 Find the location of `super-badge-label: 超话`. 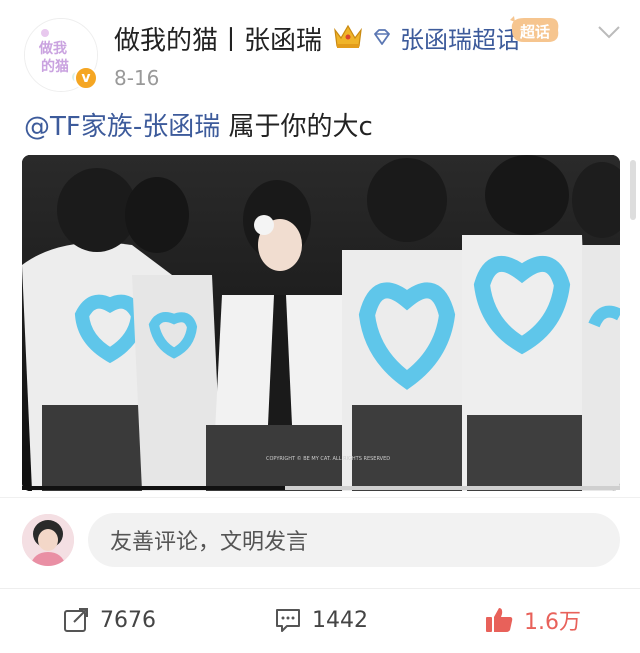

super-badge-label: 超话 is located at coordinates (534, 32).